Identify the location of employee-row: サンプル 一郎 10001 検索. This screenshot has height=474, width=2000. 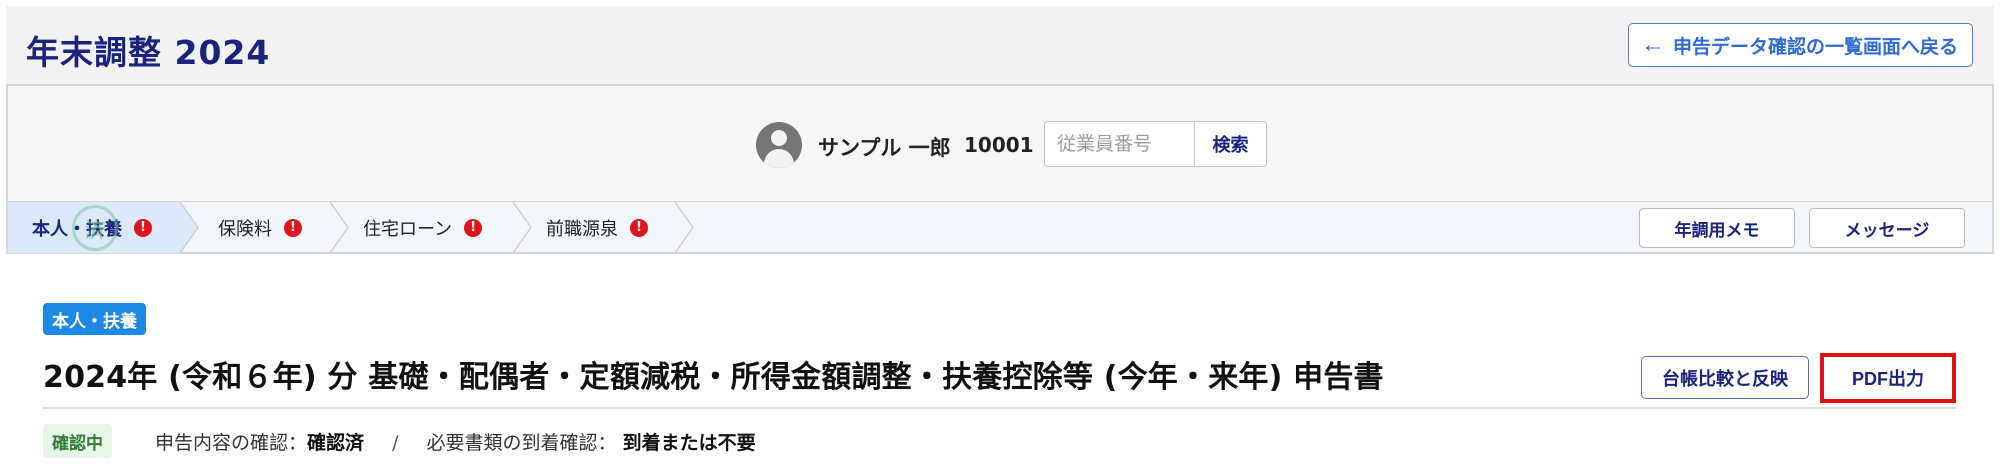
(1000, 145).